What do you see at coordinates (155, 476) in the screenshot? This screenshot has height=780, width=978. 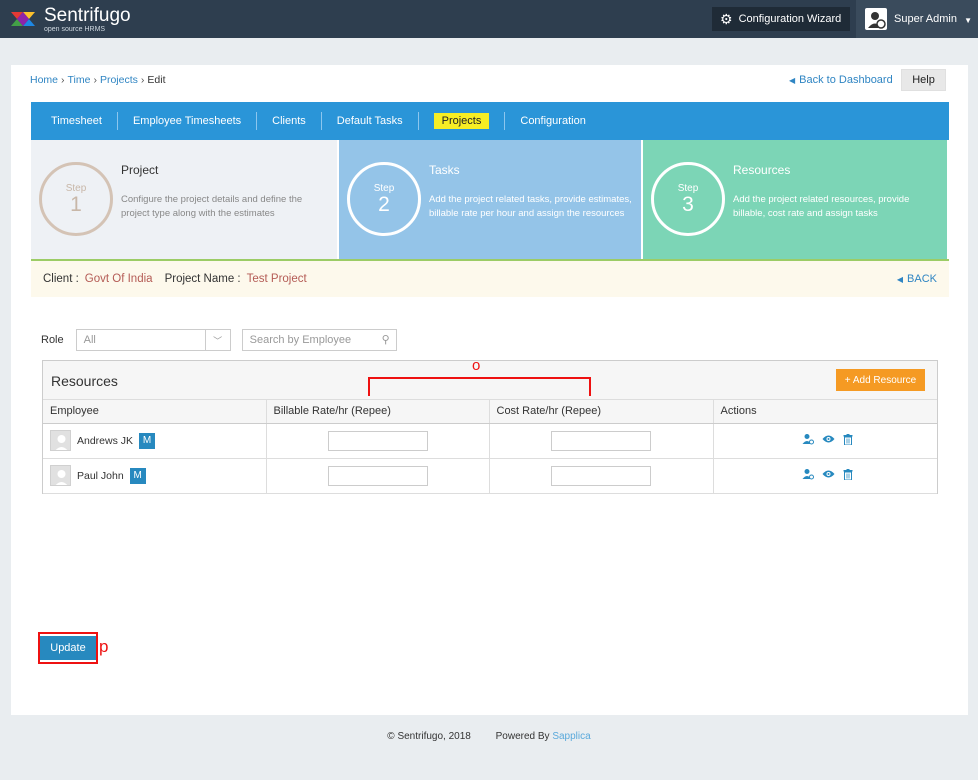 I see `employee-cell: Paul John M` at bounding box center [155, 476].